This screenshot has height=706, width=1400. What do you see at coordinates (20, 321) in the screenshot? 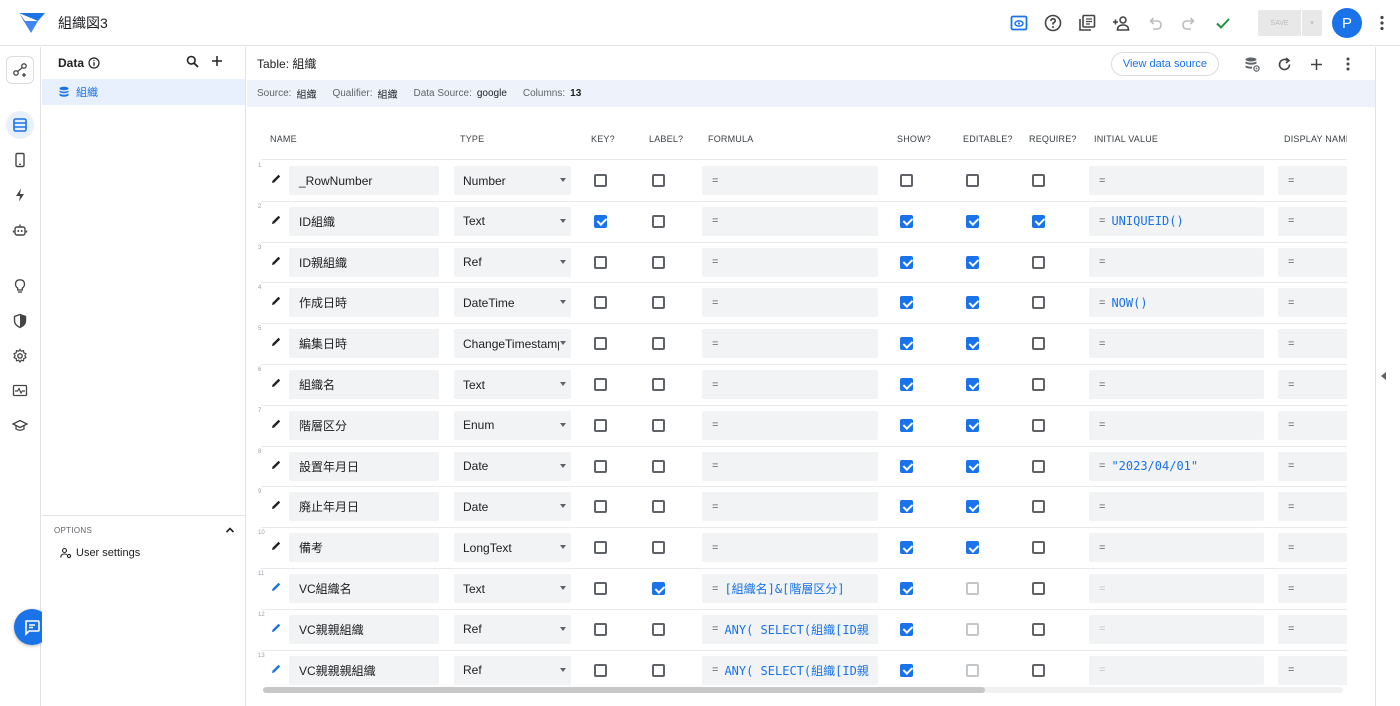
I see `rail-security-shield-icon` at bounding box center [20, 321].